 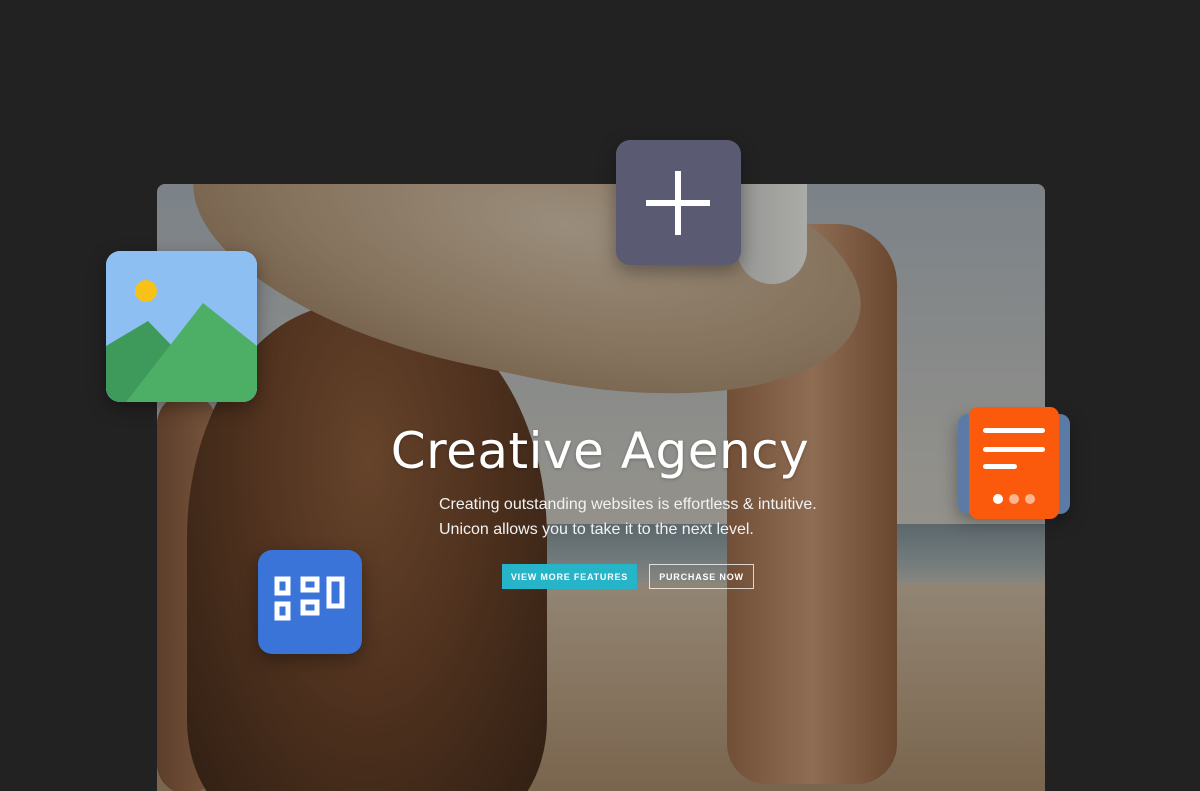 I want to click on plus-icon, so click(x=678, y=202).